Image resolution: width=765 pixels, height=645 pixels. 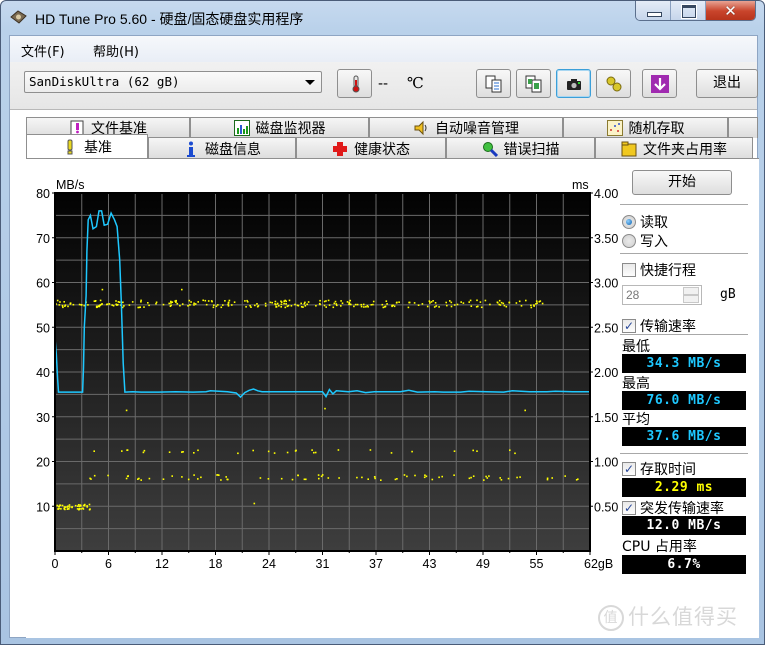 I want to click on hard-disk-icon, so click(x=18, y=17).